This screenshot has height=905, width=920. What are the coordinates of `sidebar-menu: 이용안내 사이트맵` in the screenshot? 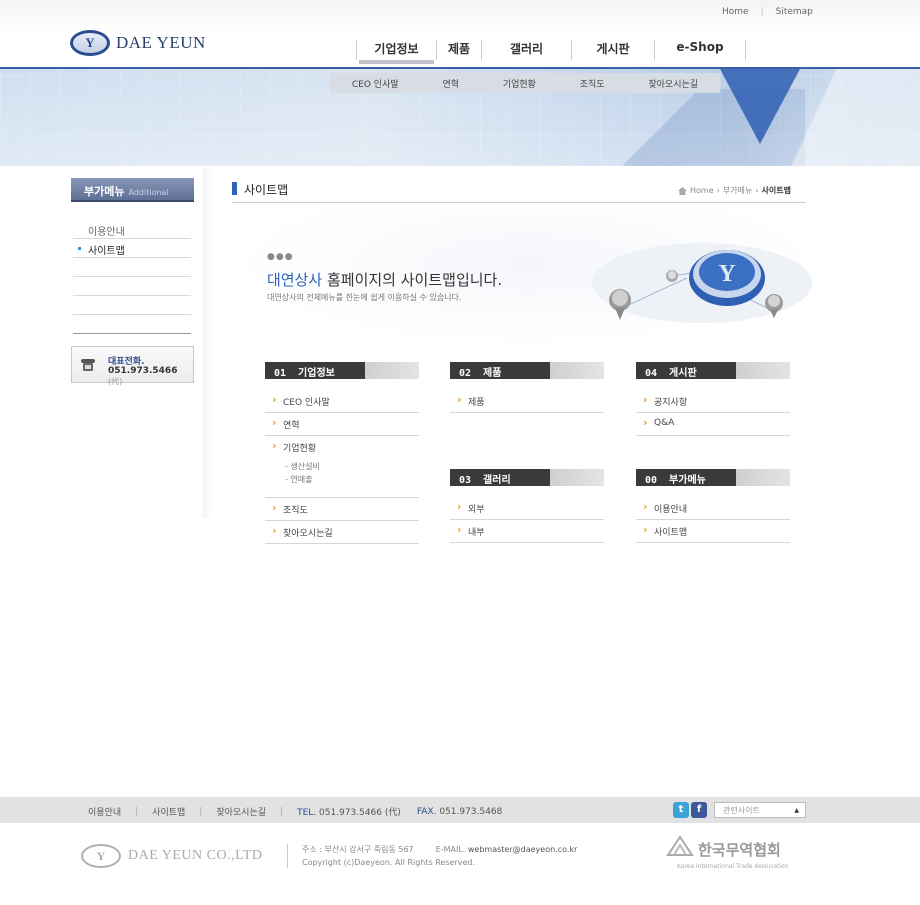 It's located at (132, 277).